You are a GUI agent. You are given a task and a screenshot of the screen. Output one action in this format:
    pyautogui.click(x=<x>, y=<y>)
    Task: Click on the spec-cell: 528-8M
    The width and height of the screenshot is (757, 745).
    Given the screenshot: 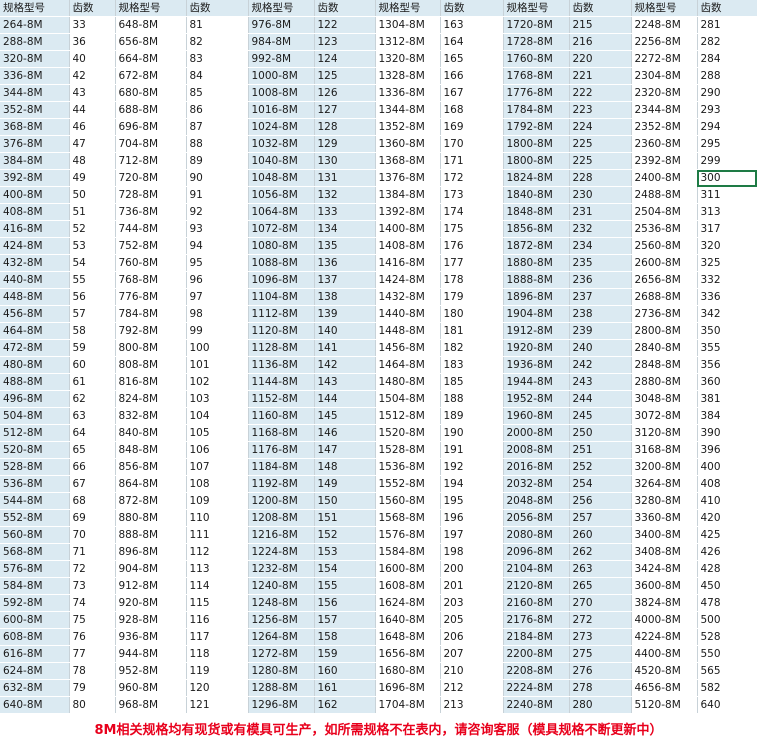 What is the action you would take?
    pyautogui.click(x=35, y=467)
    